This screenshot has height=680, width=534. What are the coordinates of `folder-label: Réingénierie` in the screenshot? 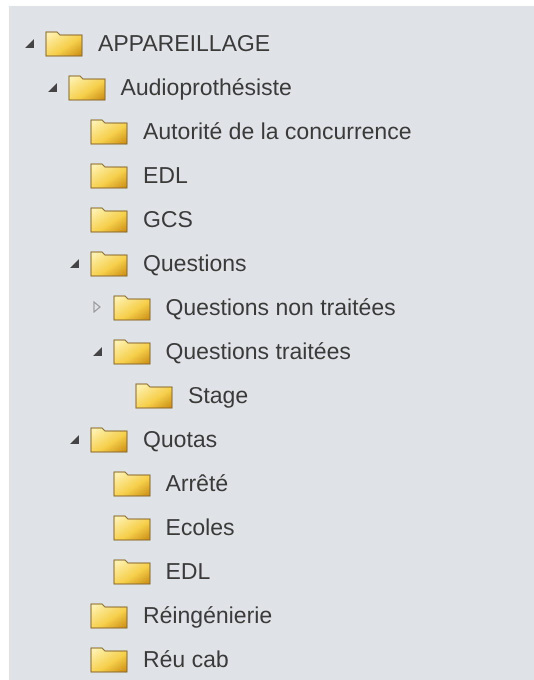 It's located at (207, 615).